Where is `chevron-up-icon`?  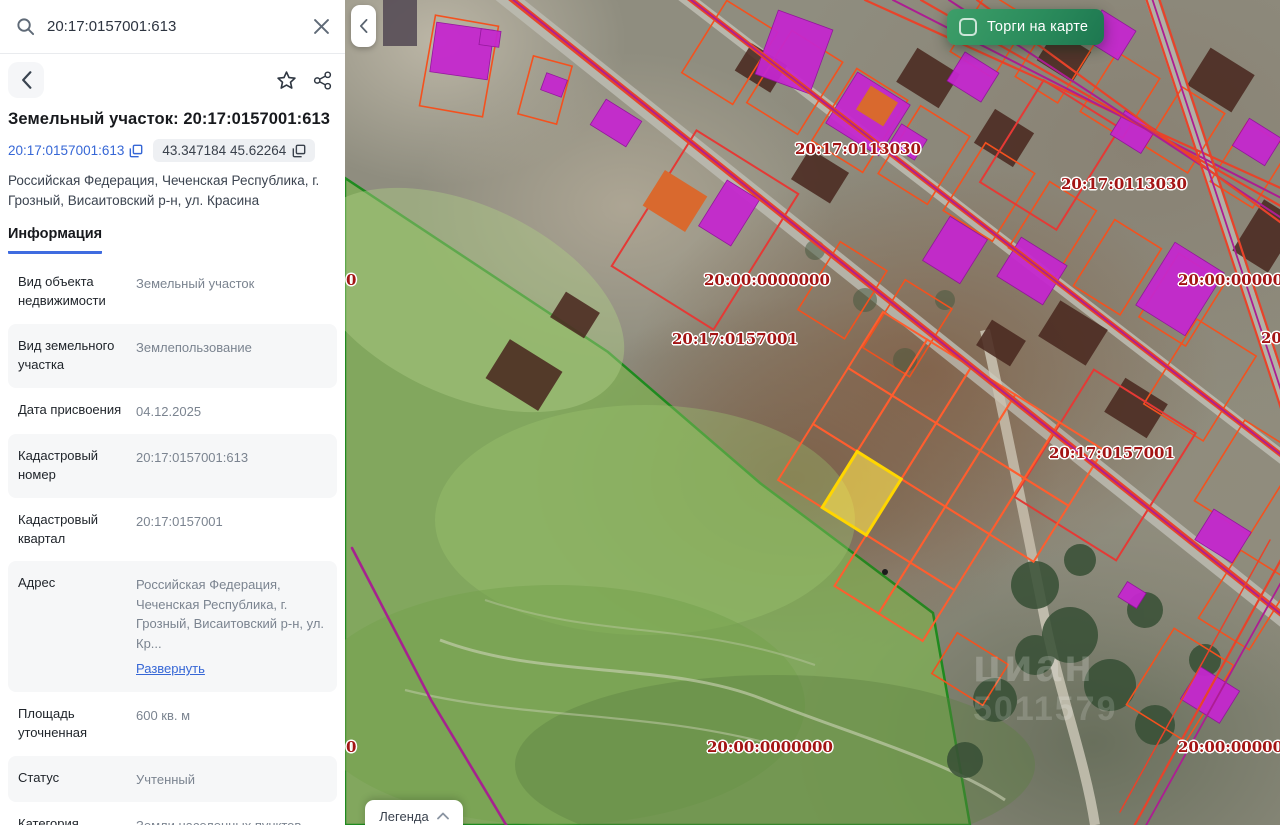 chevron-up-icon is located at coordinates (442, 816).